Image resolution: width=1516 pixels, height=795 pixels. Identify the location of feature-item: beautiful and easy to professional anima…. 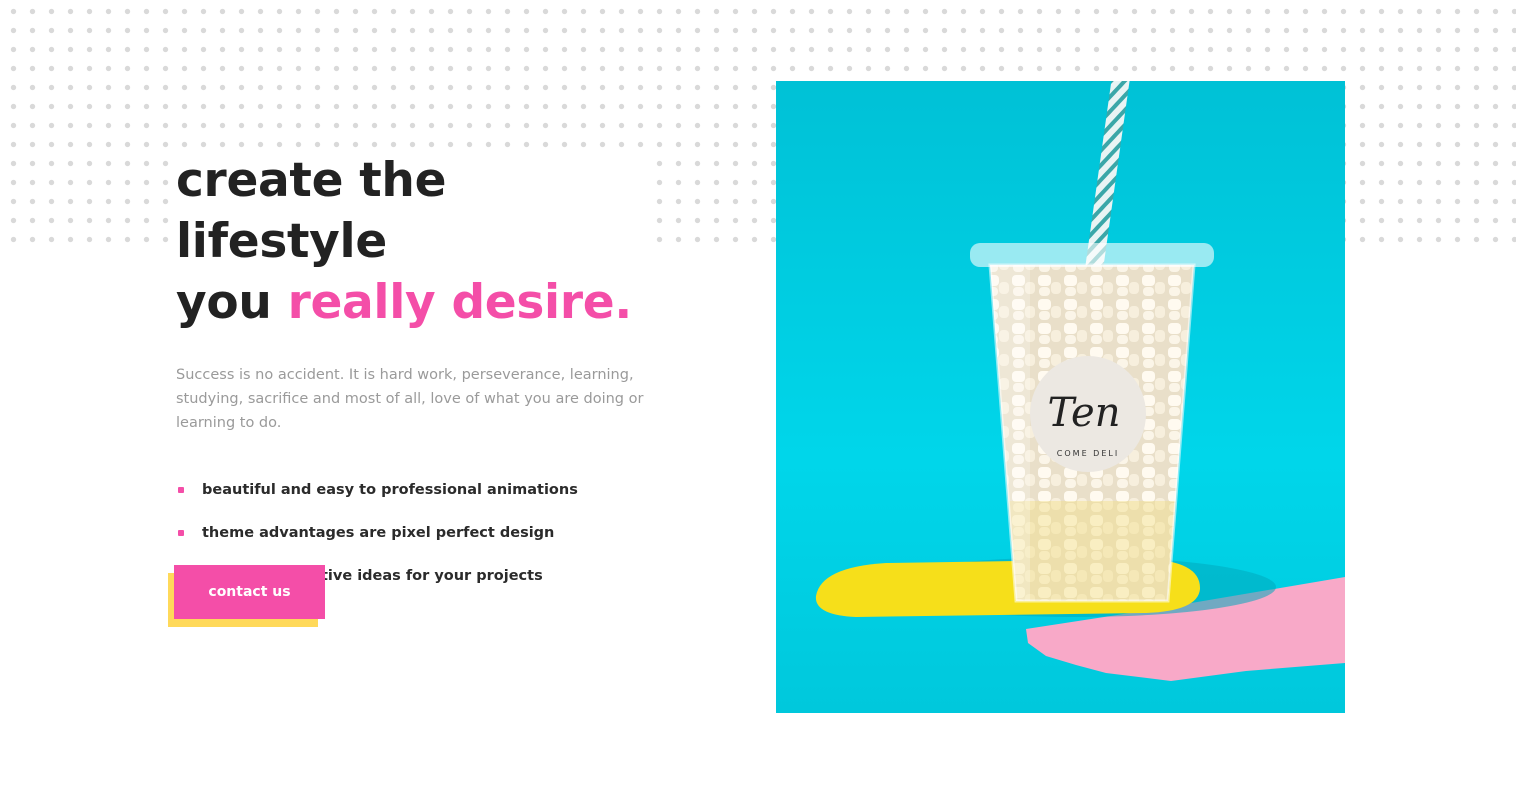
(411, 502).